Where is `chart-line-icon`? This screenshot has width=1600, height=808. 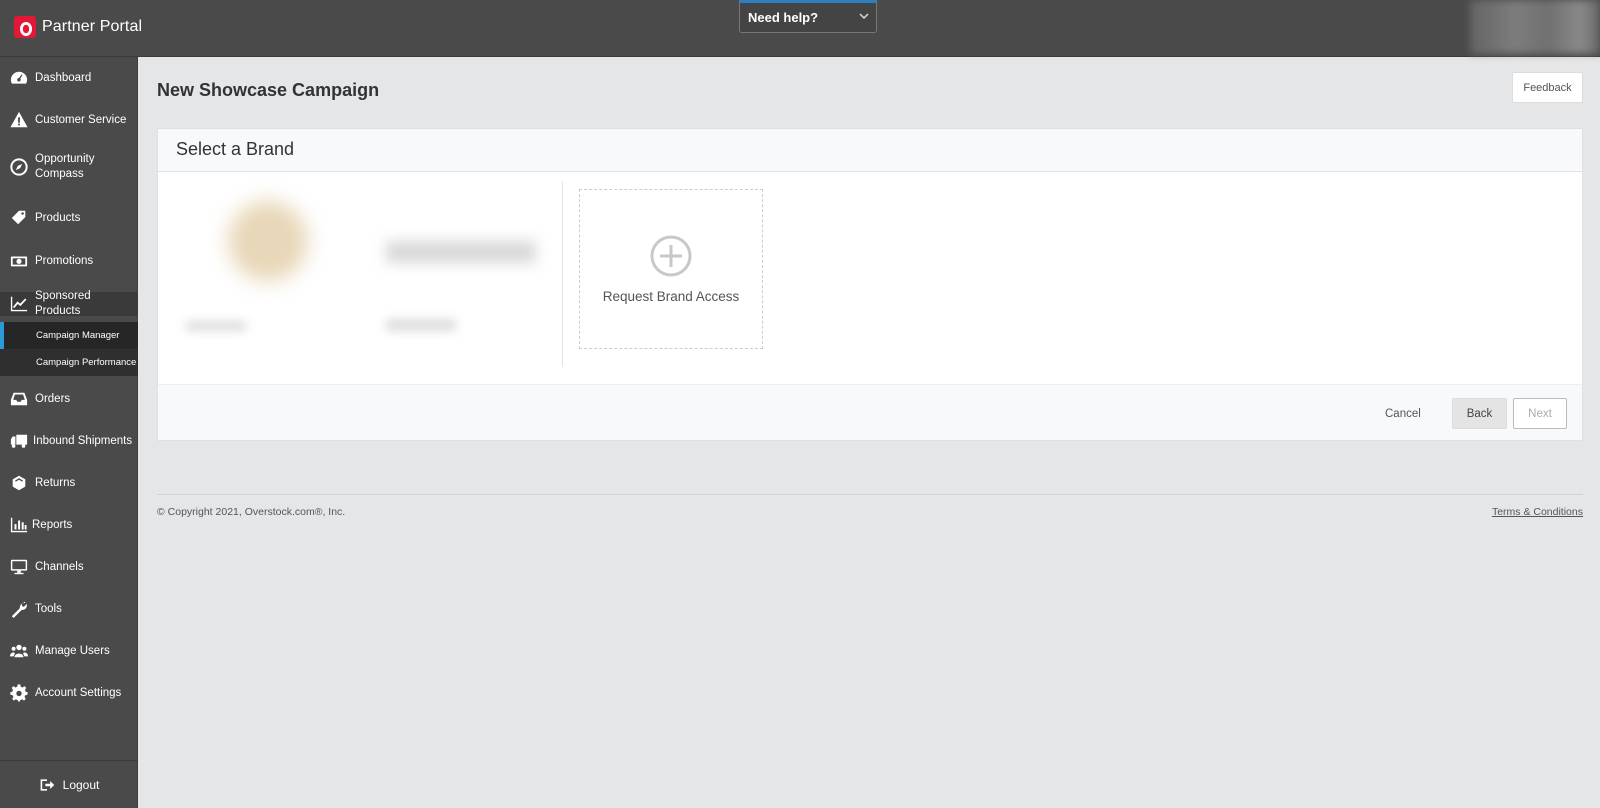 chart-line-icon is located at coordinates (19, 304).